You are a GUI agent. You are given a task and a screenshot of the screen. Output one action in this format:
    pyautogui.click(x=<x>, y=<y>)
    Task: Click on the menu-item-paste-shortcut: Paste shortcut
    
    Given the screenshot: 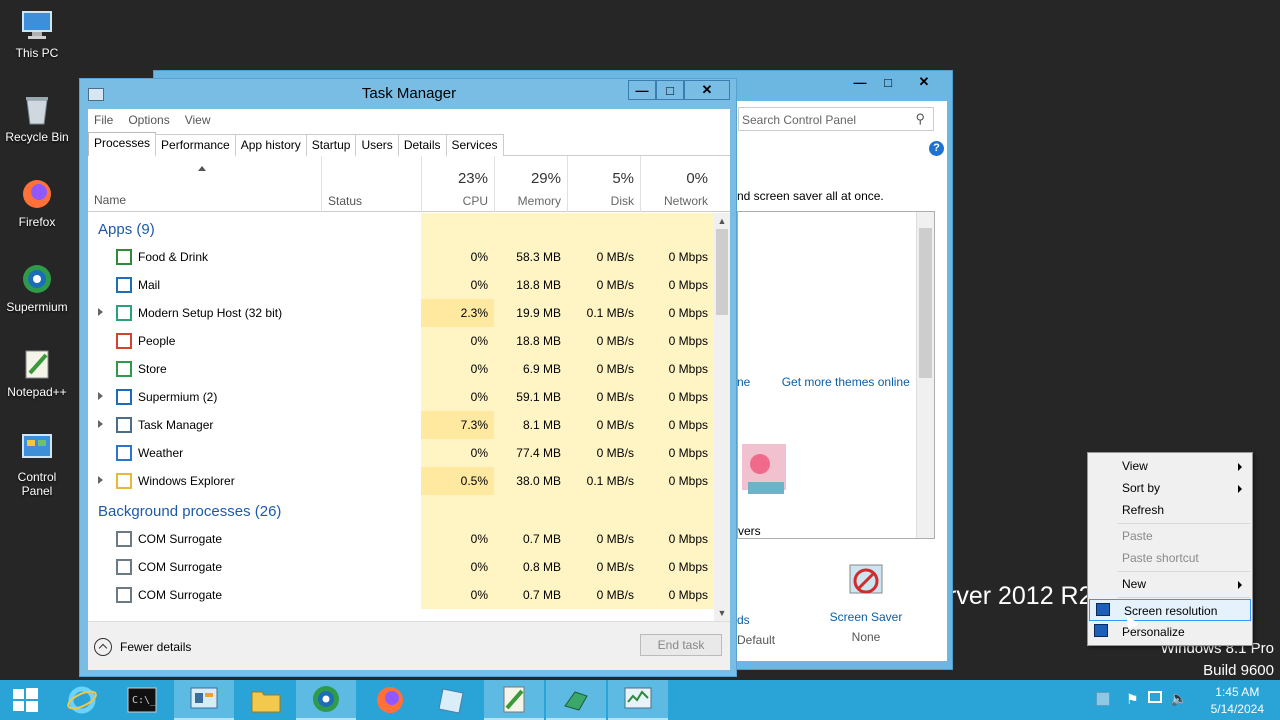 What is the action you would take?
    pyautogui.click(x=1170, y=558)
    